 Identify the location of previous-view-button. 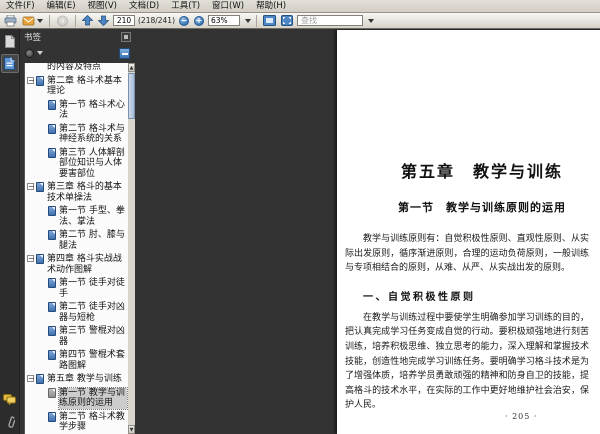
(62, 21).